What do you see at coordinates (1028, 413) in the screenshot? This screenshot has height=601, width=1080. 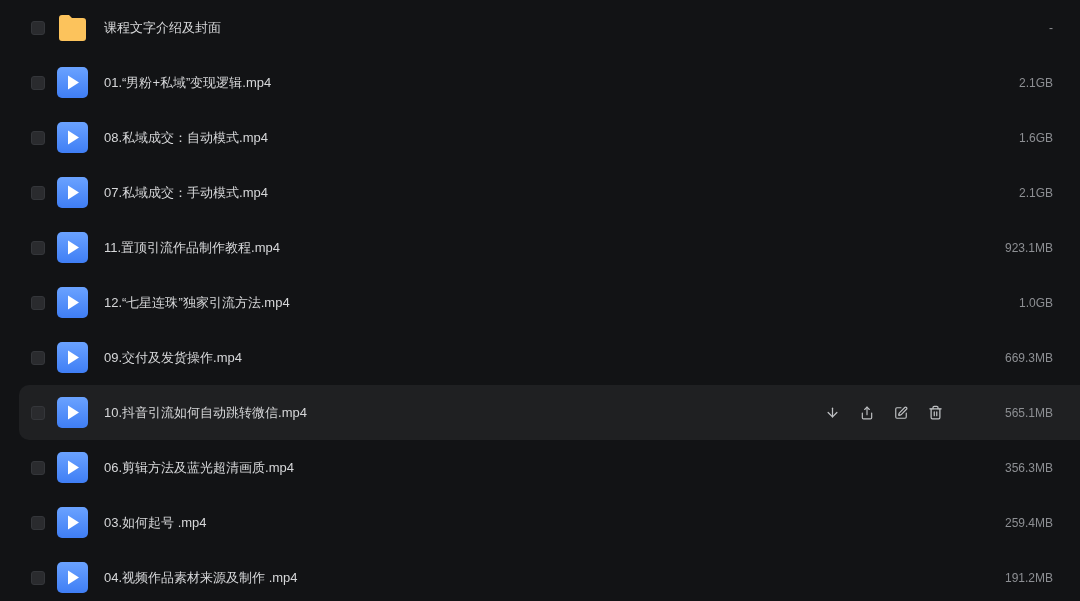 I see `file-size: 565.1MB` at bounding box center [1028, 413].